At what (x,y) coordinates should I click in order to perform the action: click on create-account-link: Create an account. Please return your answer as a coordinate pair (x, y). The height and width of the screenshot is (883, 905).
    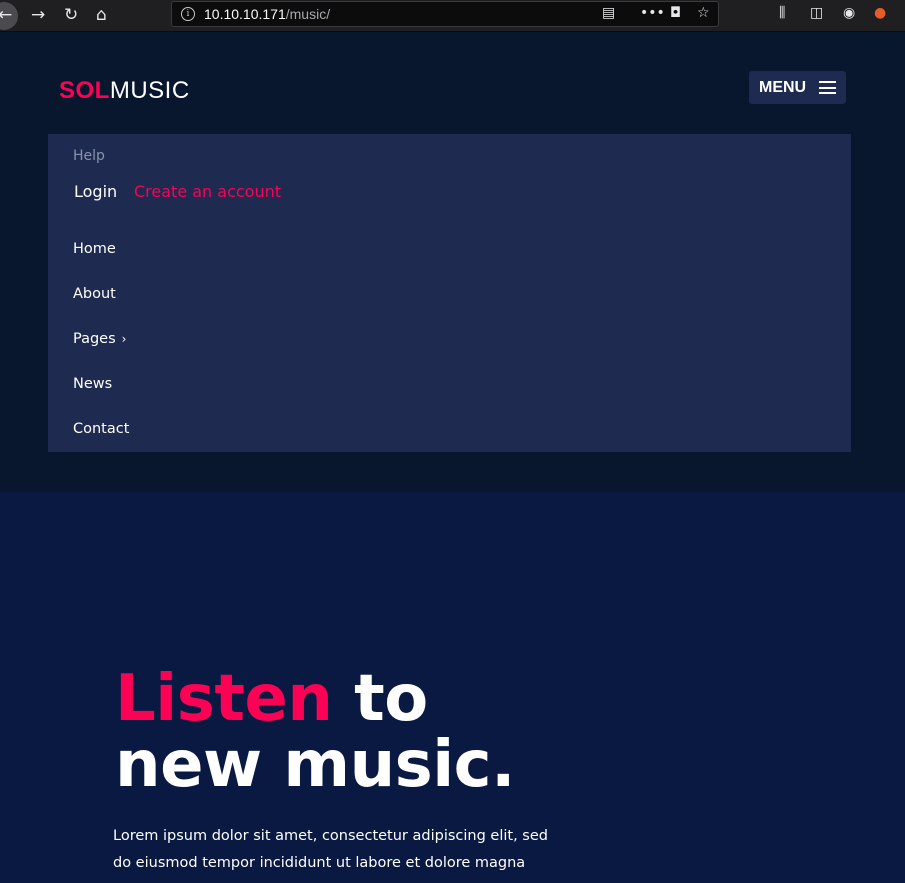
    Looking at the image, I should click on (207, 191).